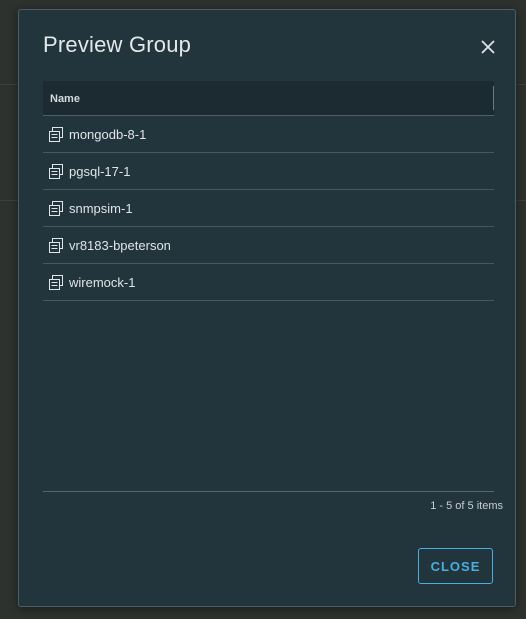 Image resolution: width=526 pixels, height=619 pixels. What do you see at coordinates (268, 282) in the screenshot?
I see `table-row: wiremock-1` at bounding box center [268, 282].